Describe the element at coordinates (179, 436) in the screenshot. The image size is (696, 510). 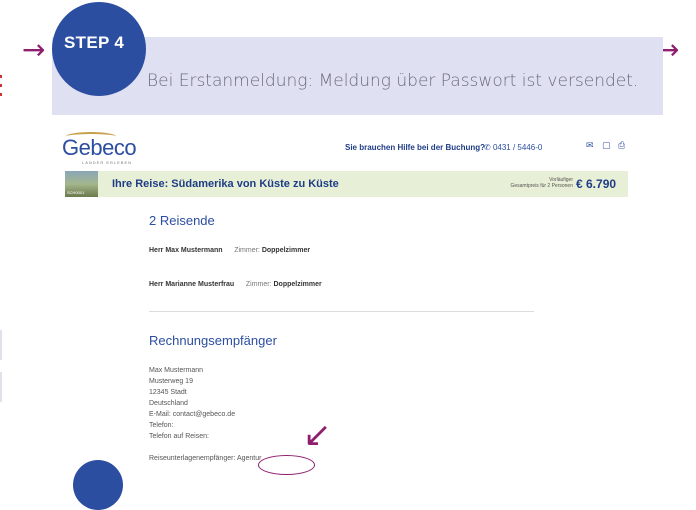
I see `travel-phone-line: Telefon auf Reisen:` at that location.